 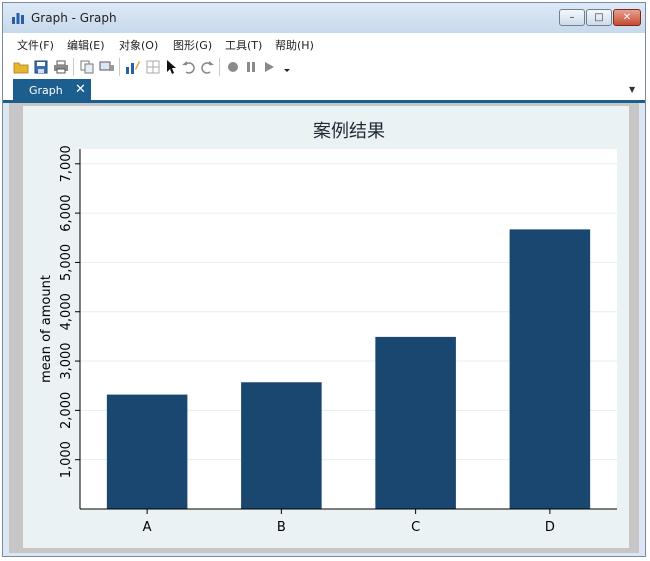 What do you see at coordinates (550, 369) in the screenshot?
I see `bar-D` at bounding box center [550, 369].